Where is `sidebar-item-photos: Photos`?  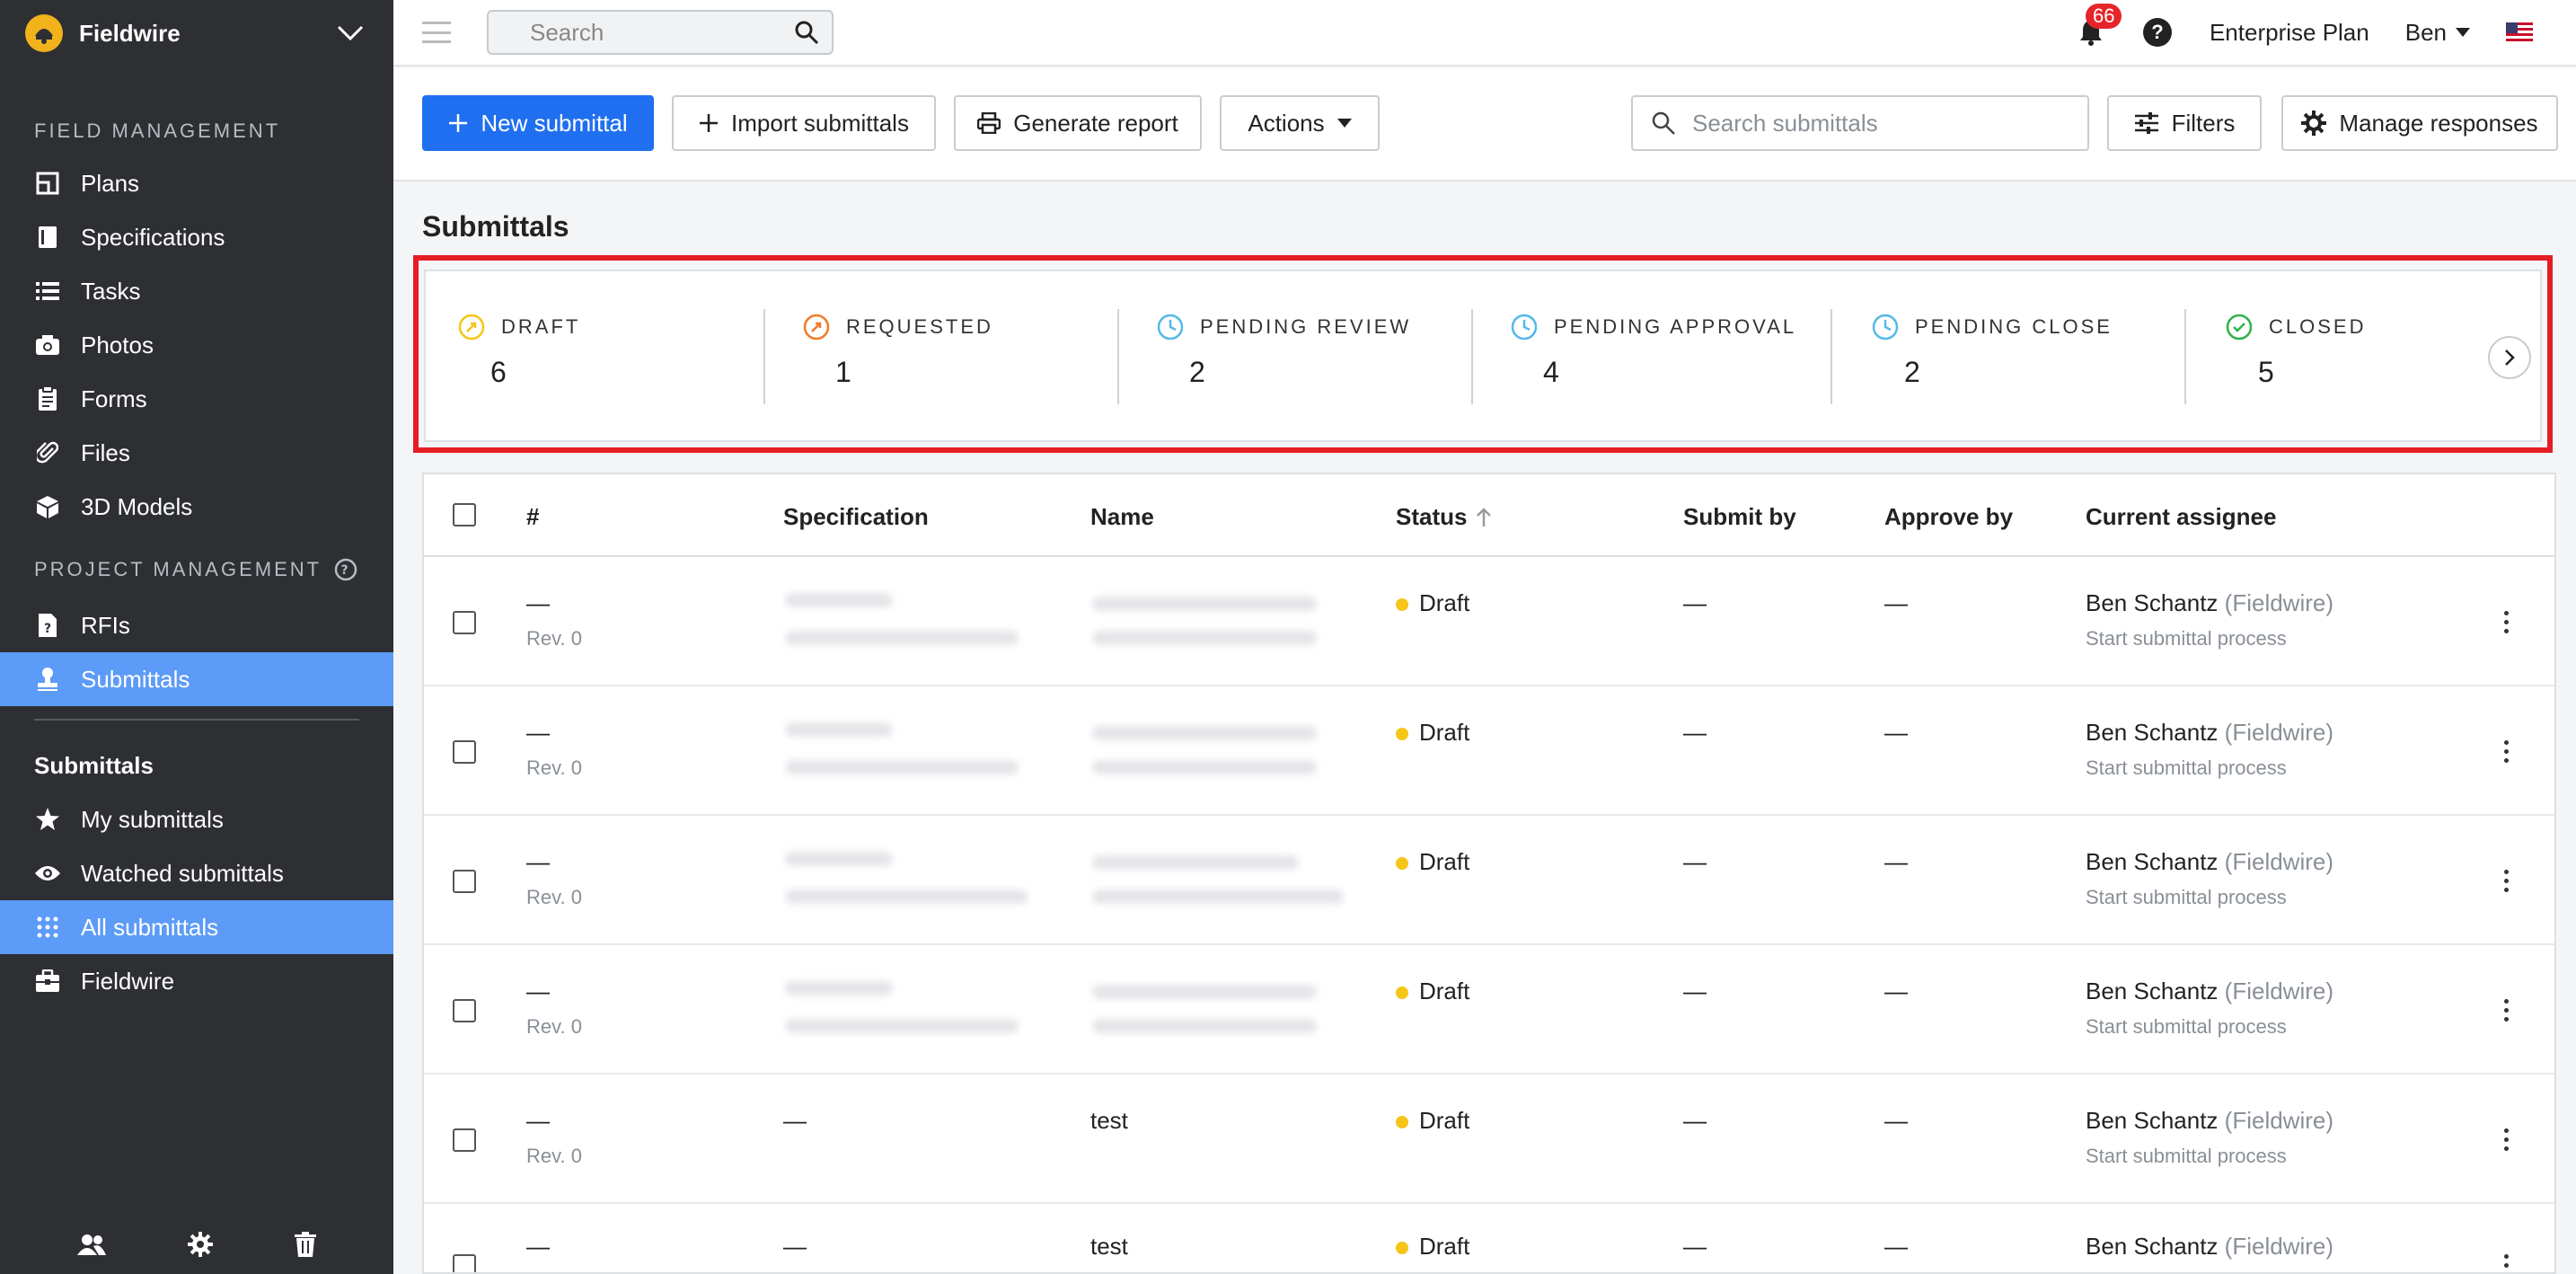
sidebar-item-photos: Photos is located at coordinates (196, 345).